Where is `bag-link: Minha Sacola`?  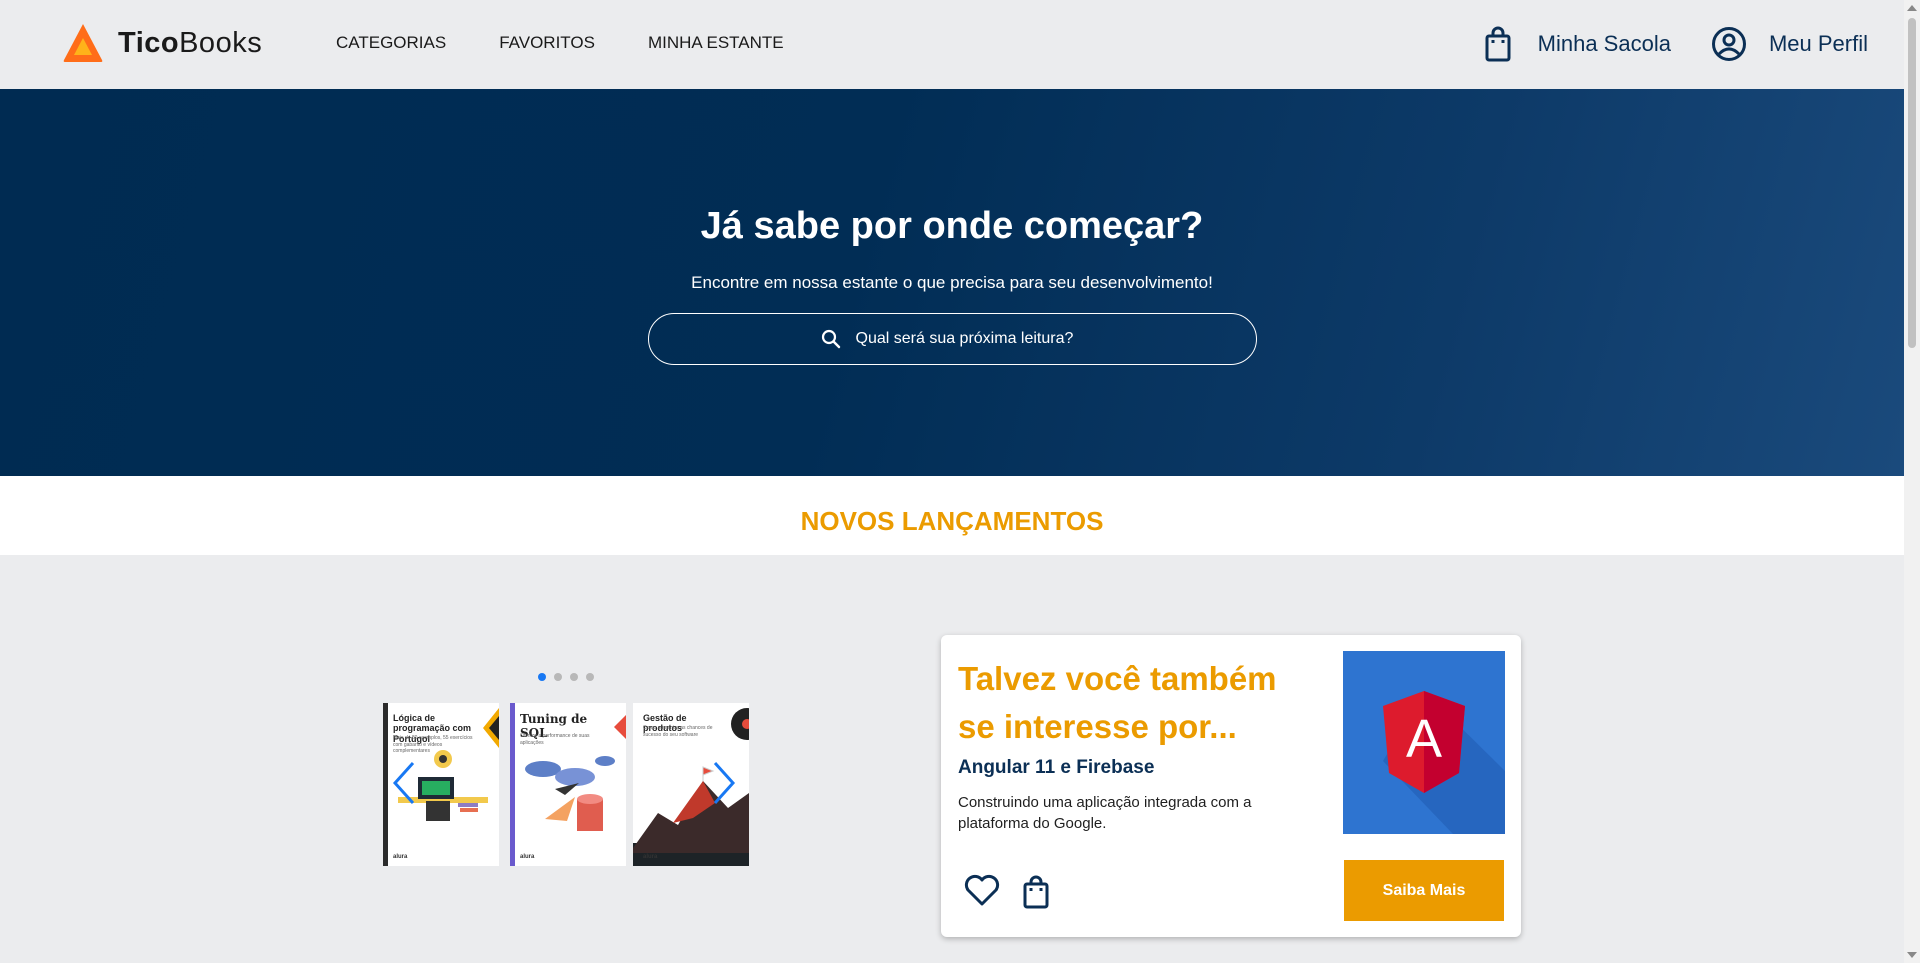 bag-link: Minha Sacola is located at coordinates (1574, 44).